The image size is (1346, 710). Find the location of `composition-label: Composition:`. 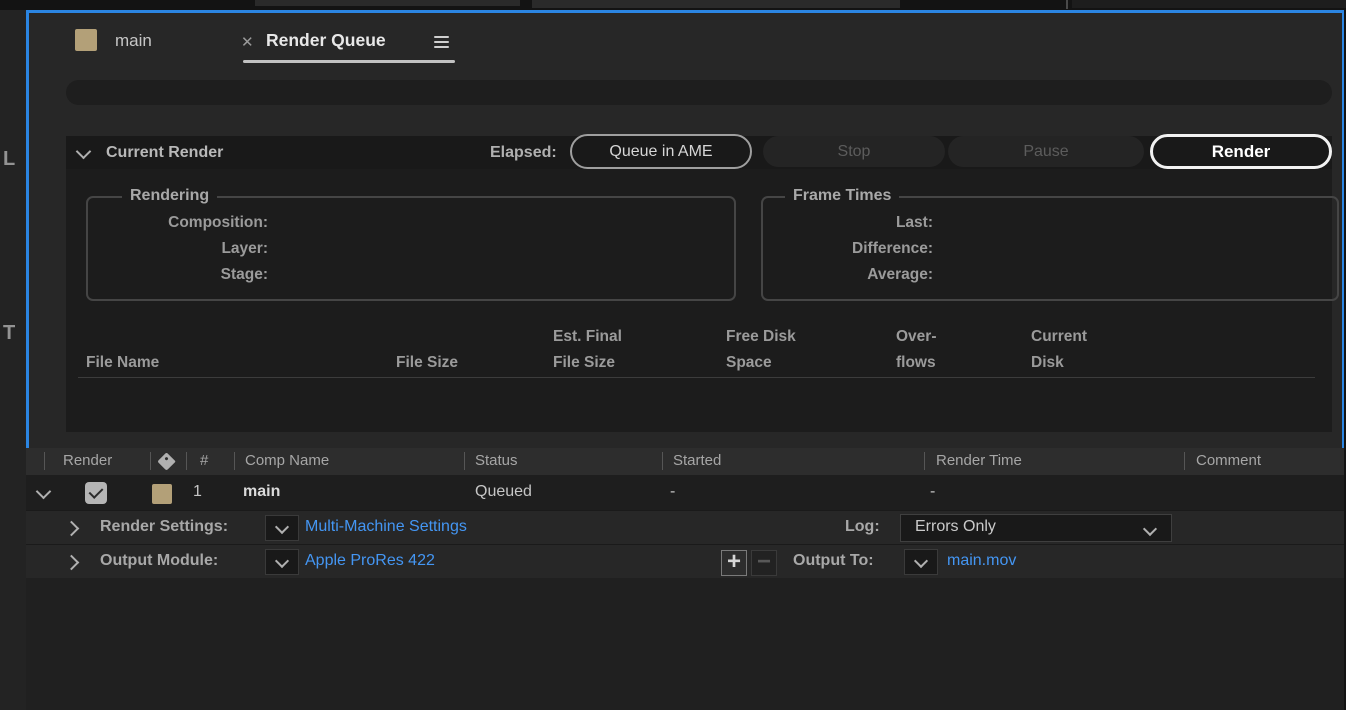

composition-label: Composition: is located at coordinates (218, 222).